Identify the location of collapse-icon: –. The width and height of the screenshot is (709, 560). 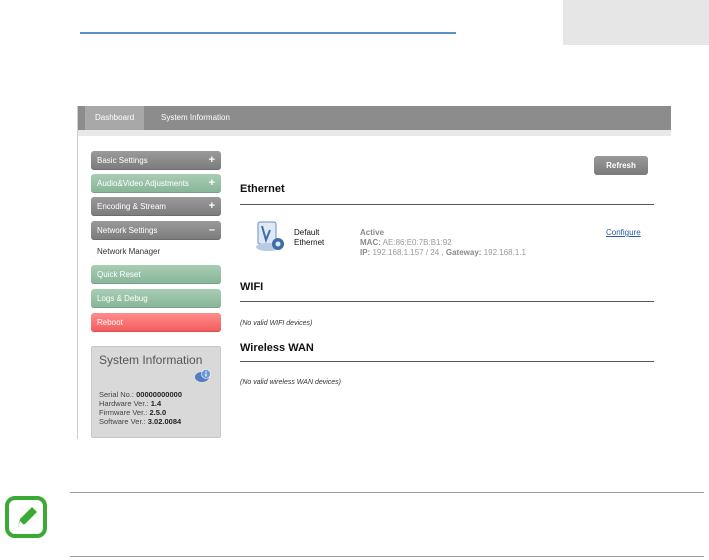
(211, 230).